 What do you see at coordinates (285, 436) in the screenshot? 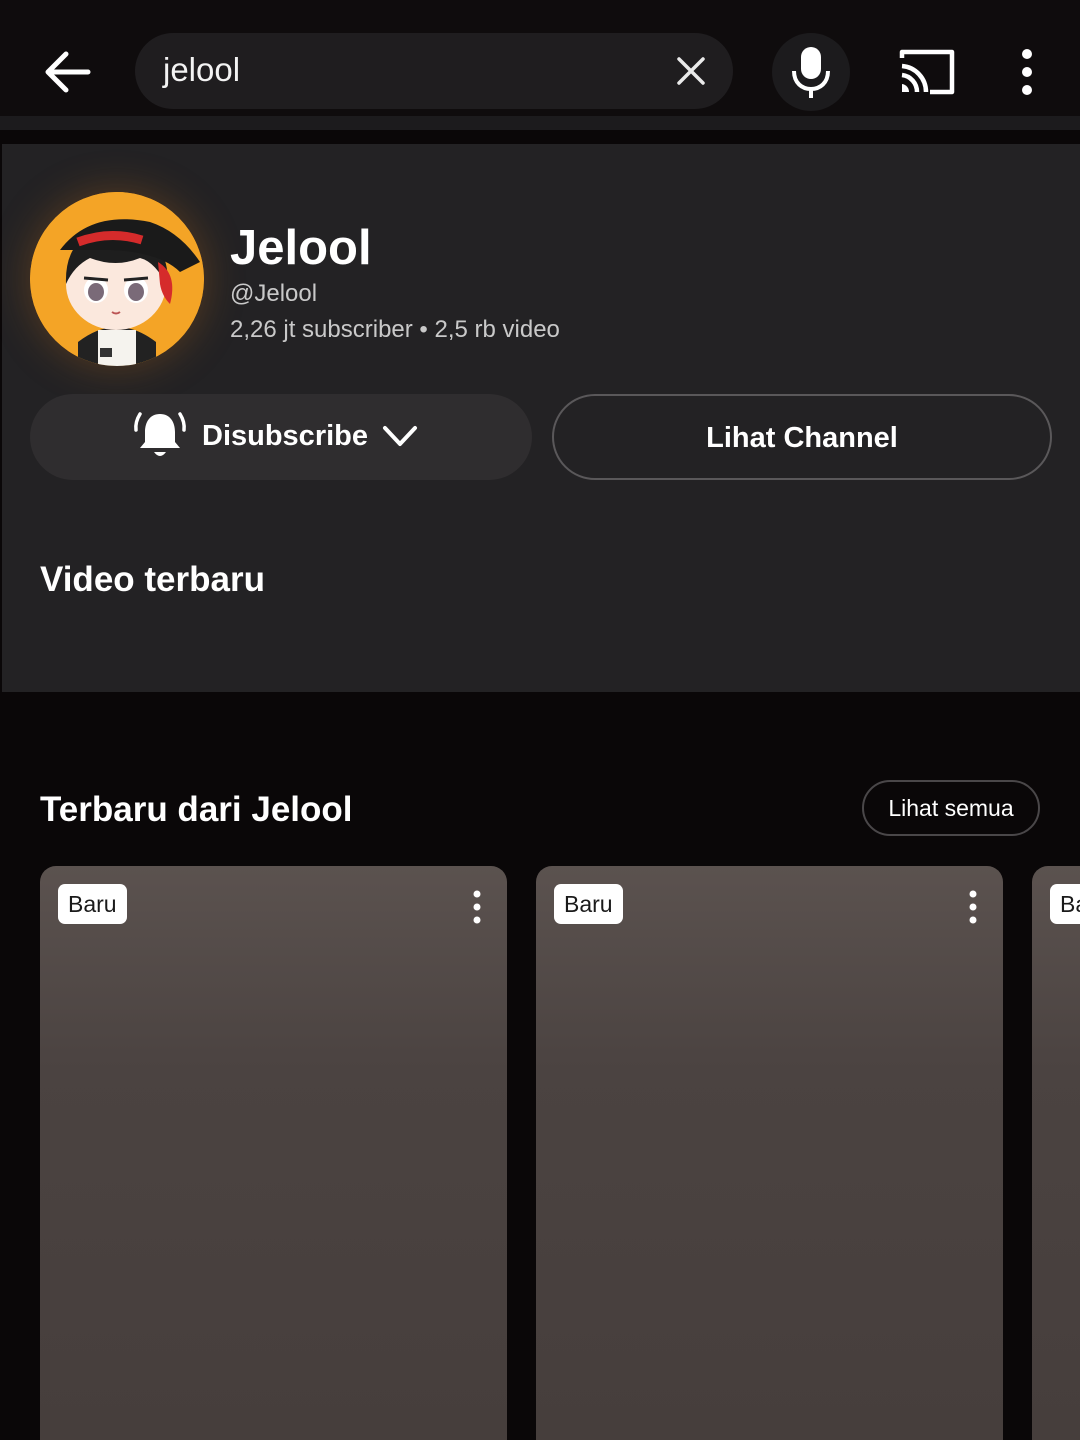
I see `subscribed-label: Disubscribe` at bounding box center [285, 436].